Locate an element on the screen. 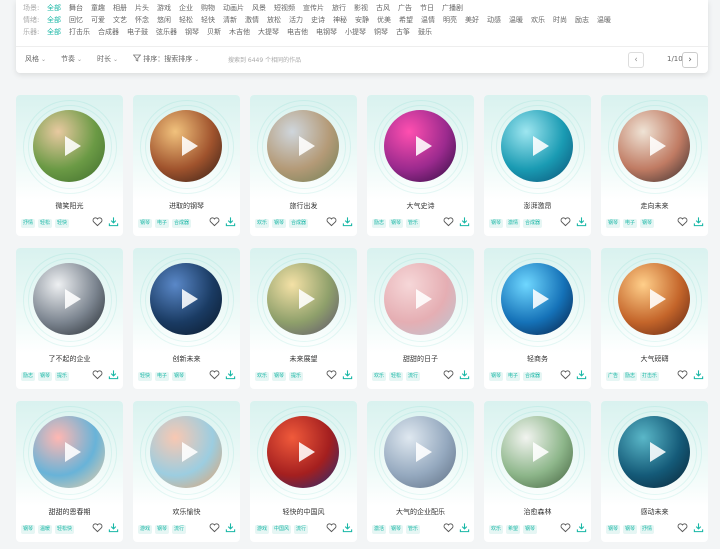 This screenshot has width=720, height=549. mood-filter-option: 时尚 is located at coordinates (560, 20).